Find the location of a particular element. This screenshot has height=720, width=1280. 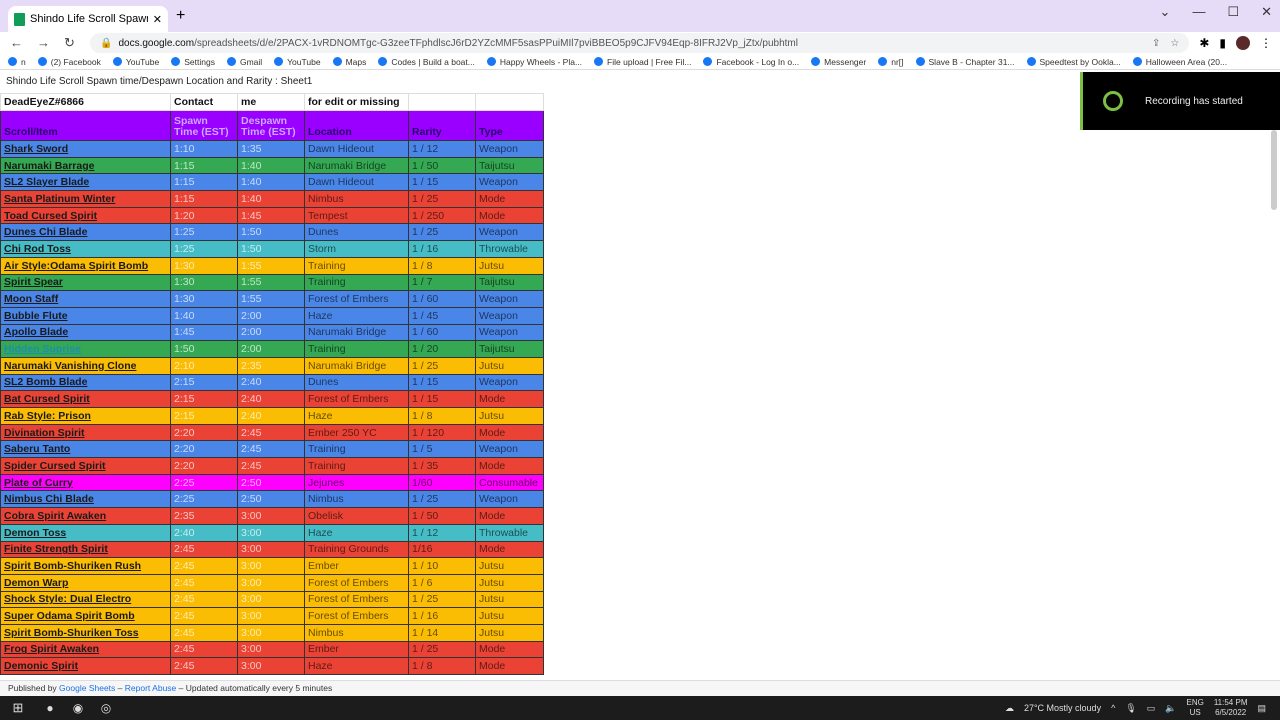

bookmark-item: Maps is located at coordinates (349, 61).